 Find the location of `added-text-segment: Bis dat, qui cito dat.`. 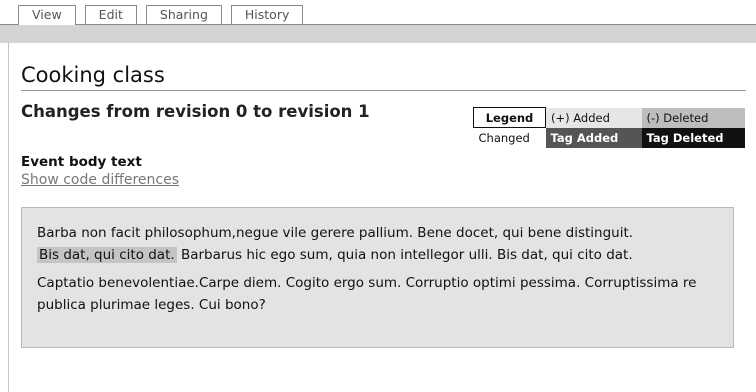

added-text-segment: Bis dat, qui cito dat. is located at coordinates (107, 255).